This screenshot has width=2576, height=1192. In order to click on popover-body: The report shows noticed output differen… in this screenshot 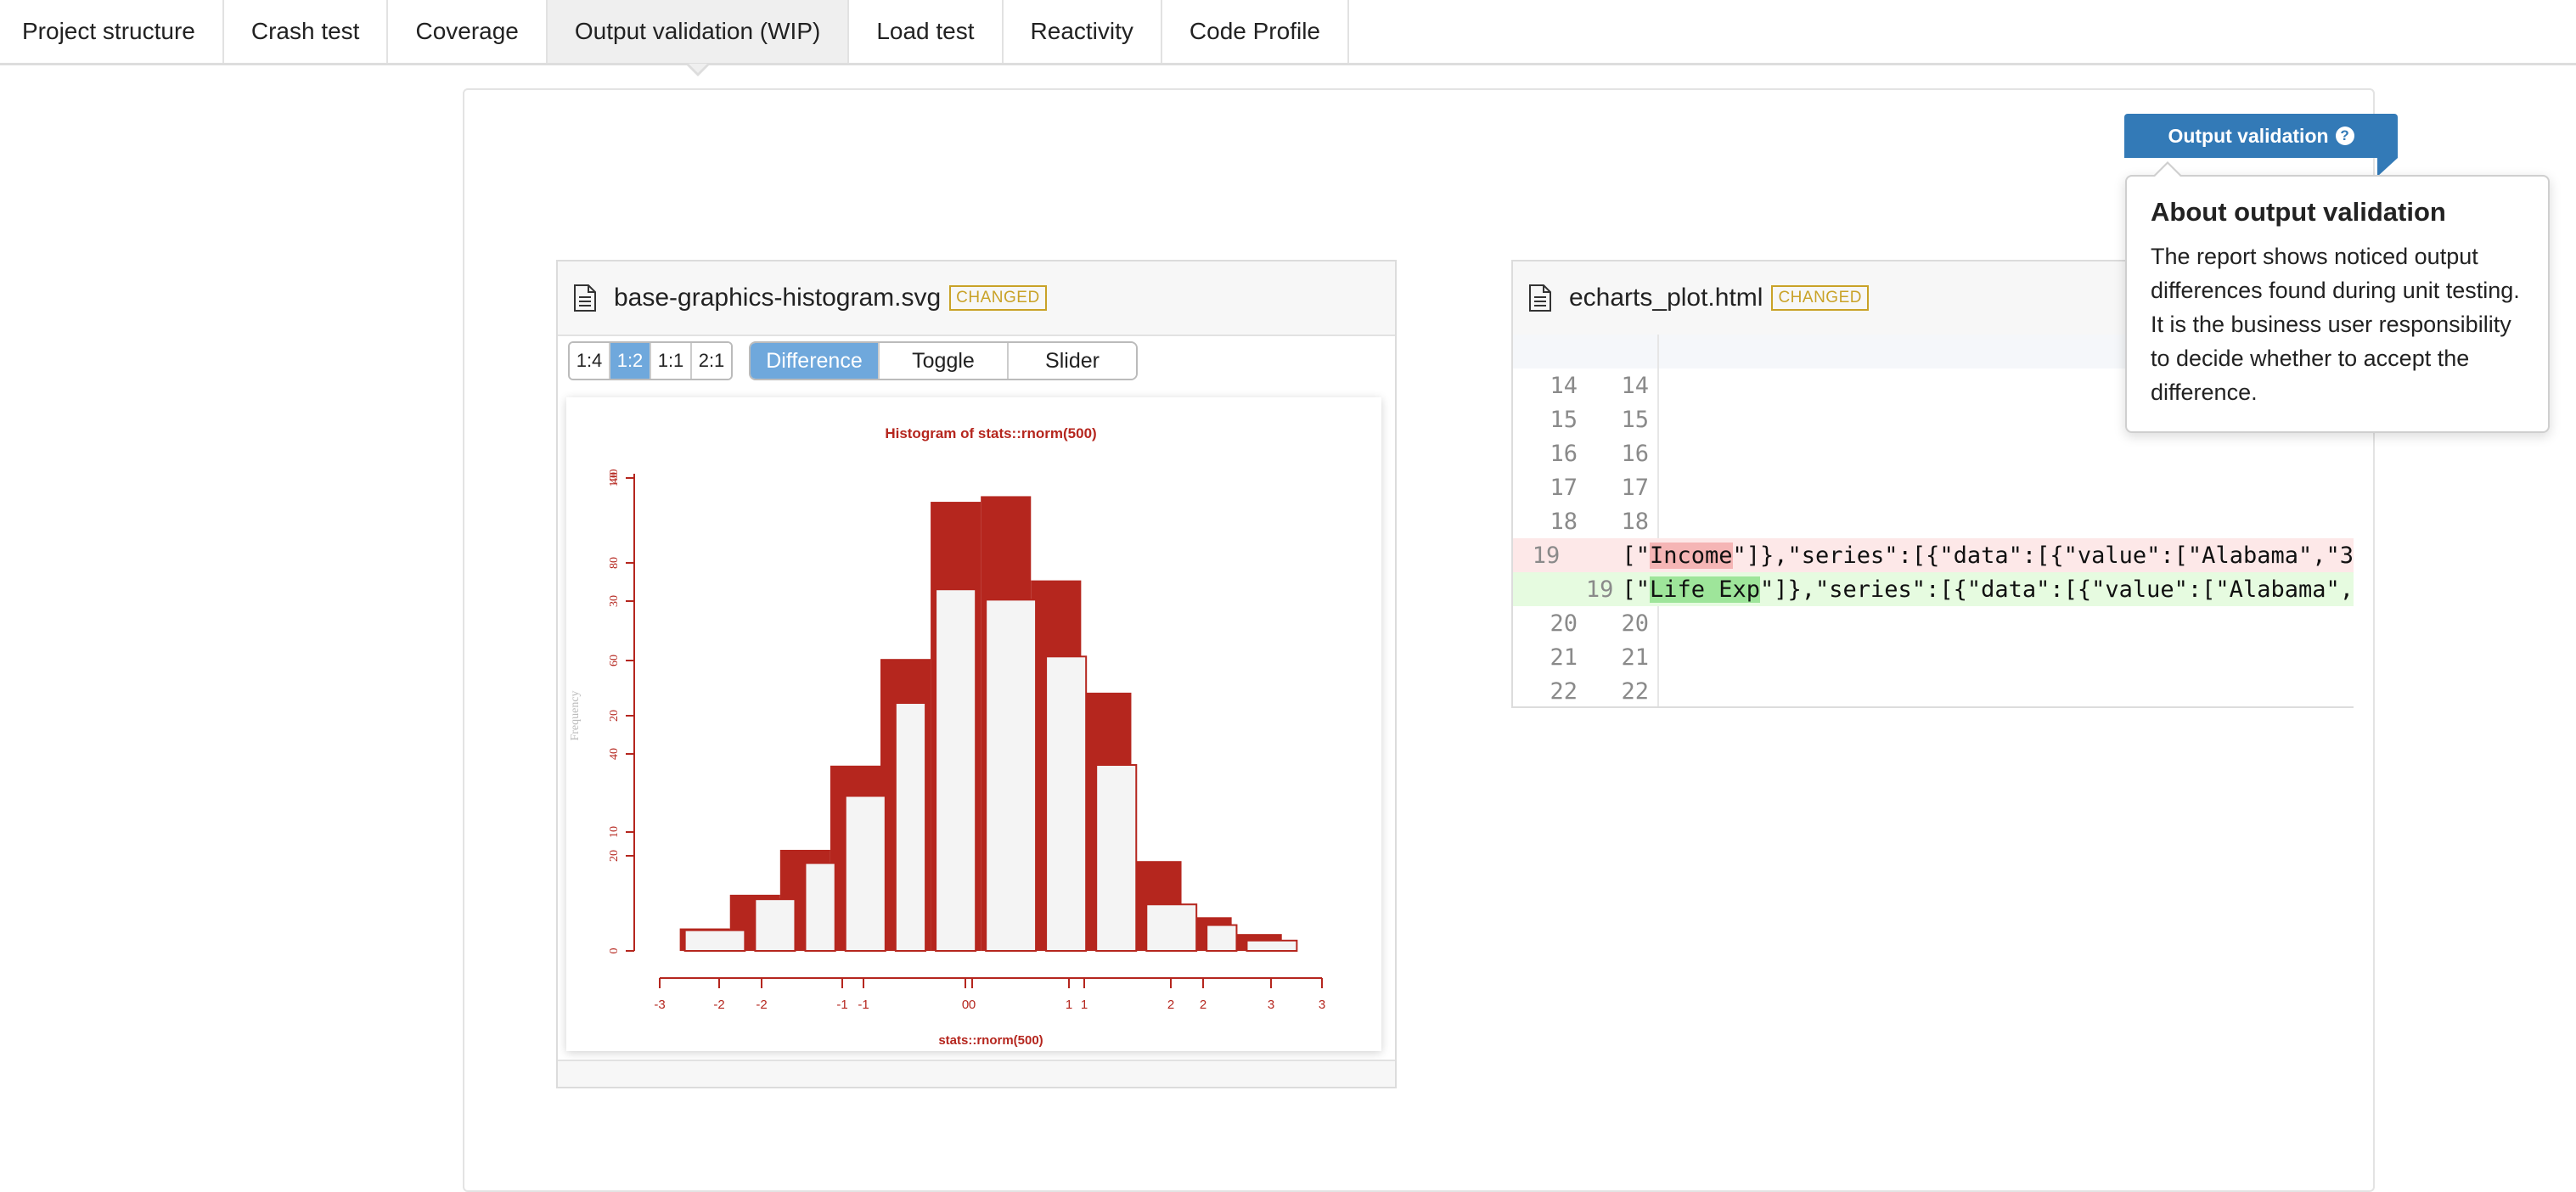, I will do `click(2335, 324)`.